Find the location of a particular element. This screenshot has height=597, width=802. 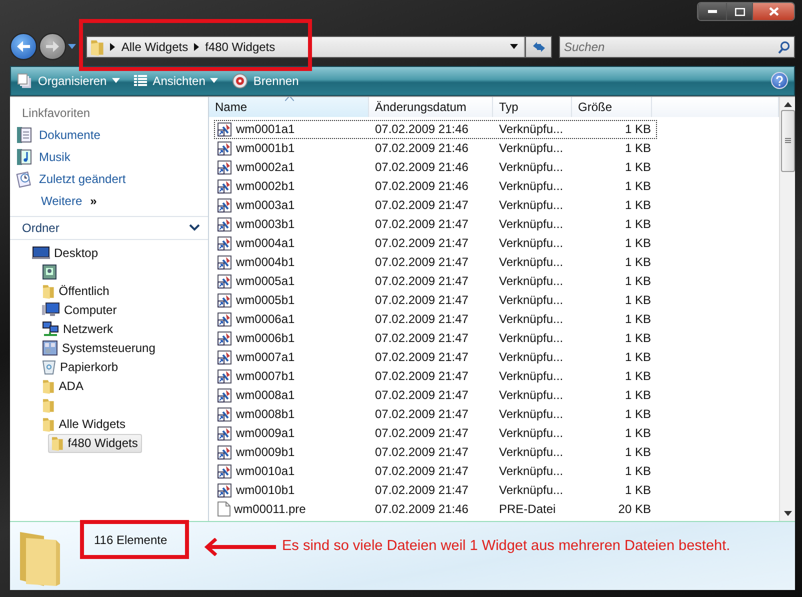

music-icon is located at coordinates (24, 157).